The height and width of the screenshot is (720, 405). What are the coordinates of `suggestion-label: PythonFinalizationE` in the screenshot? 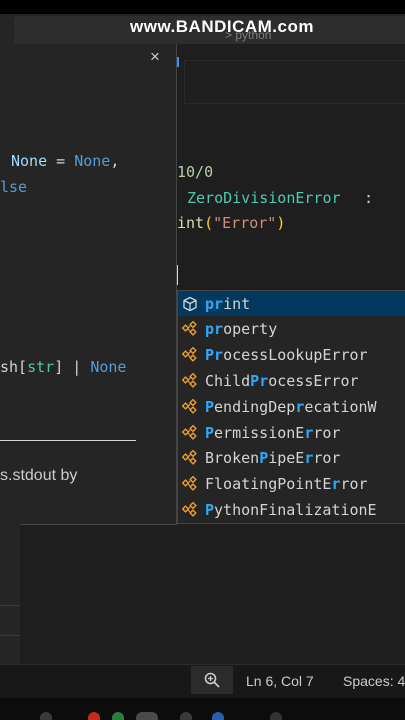 It's located at (291, 509).